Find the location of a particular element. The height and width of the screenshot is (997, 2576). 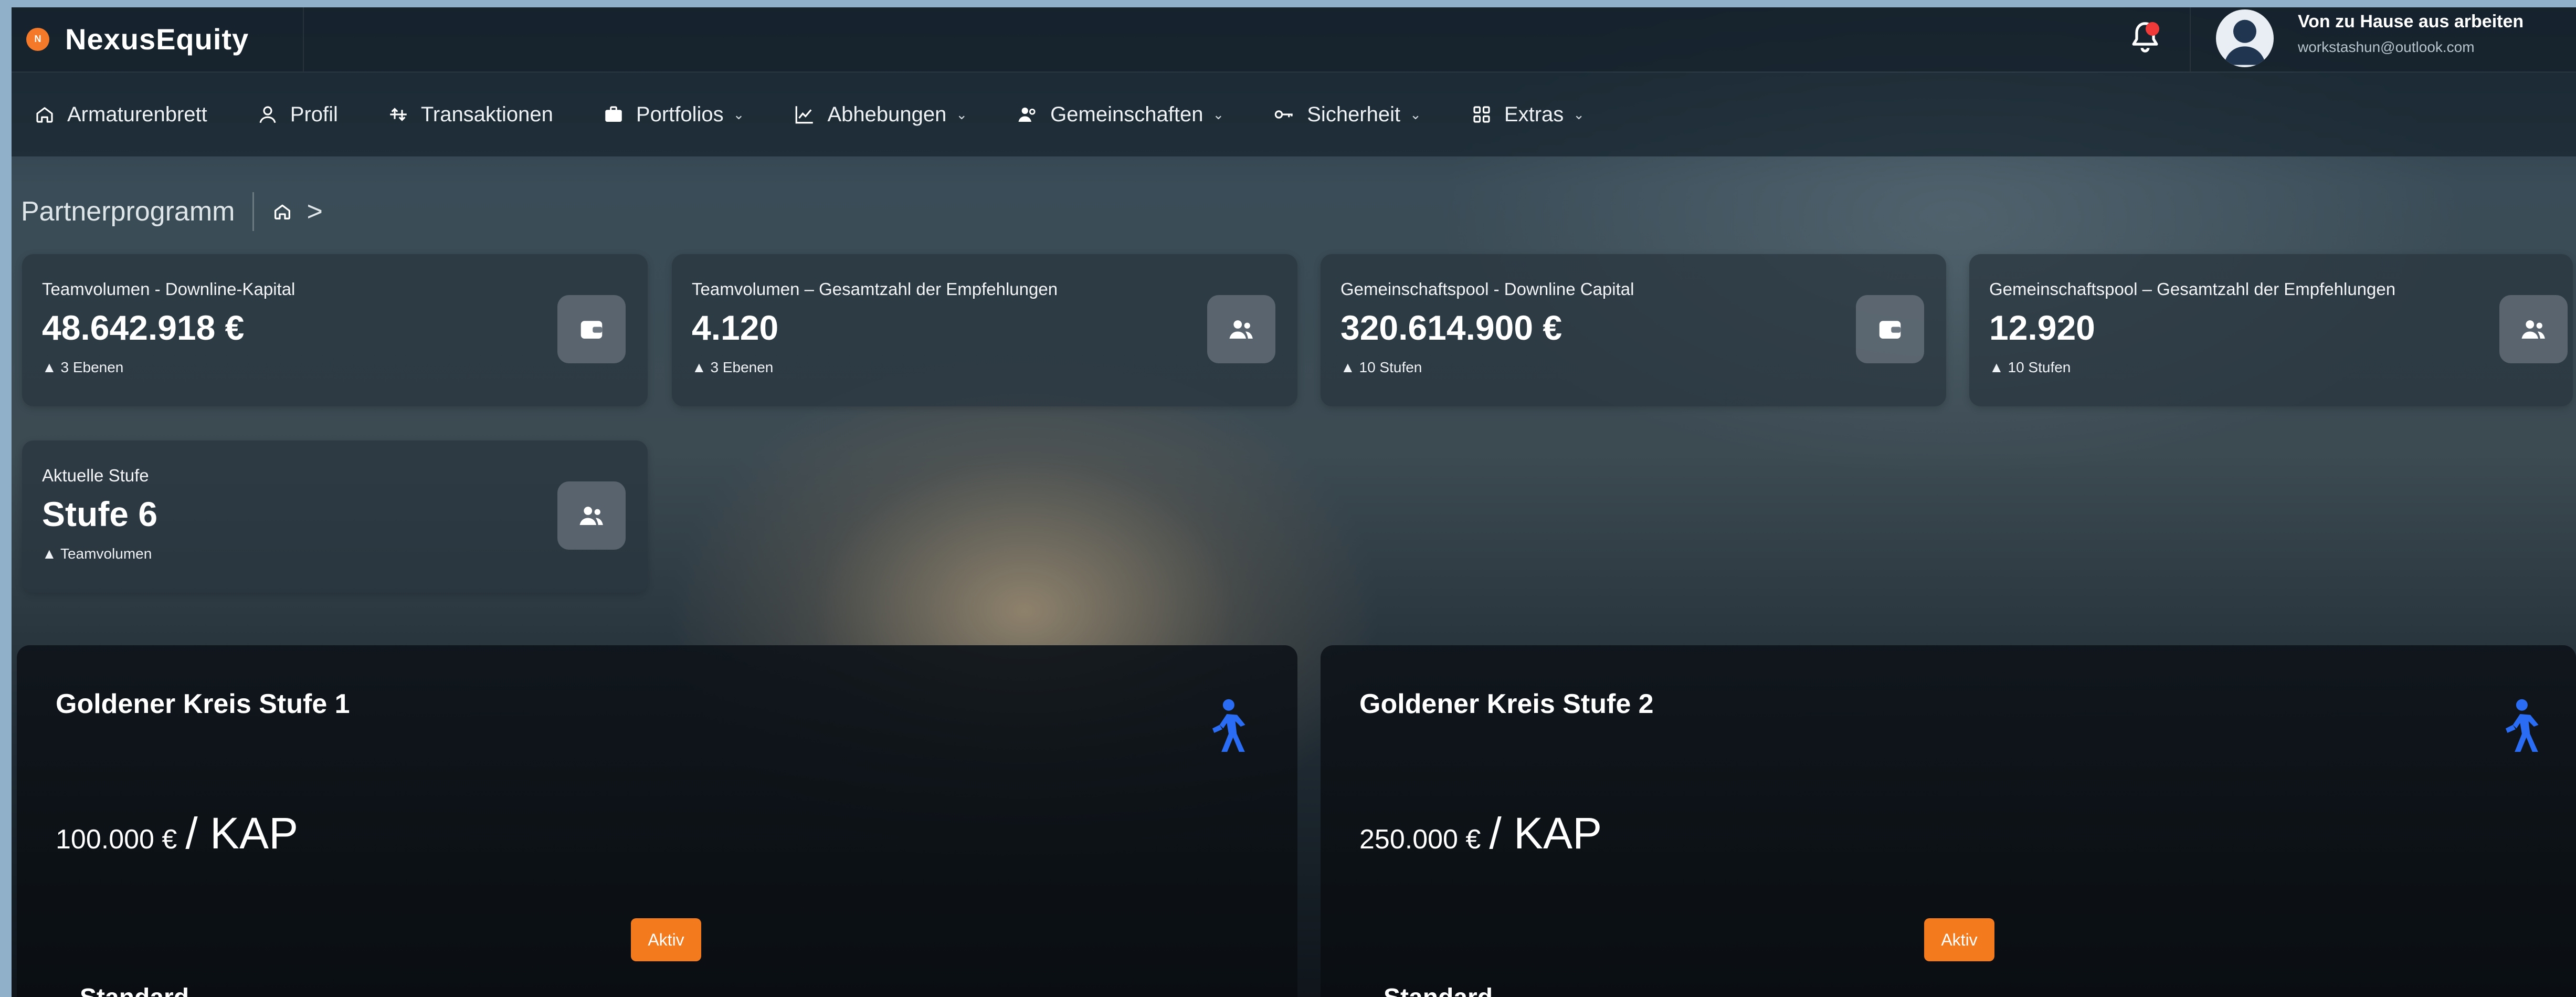

nav-label: Profil is located at coordinates (314, 114).